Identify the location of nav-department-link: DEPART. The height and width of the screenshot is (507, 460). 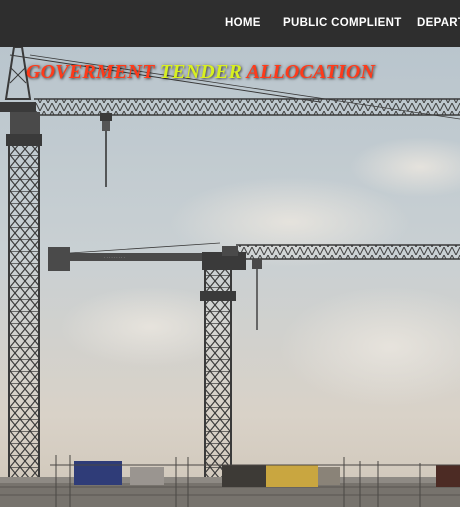
(438, 23).